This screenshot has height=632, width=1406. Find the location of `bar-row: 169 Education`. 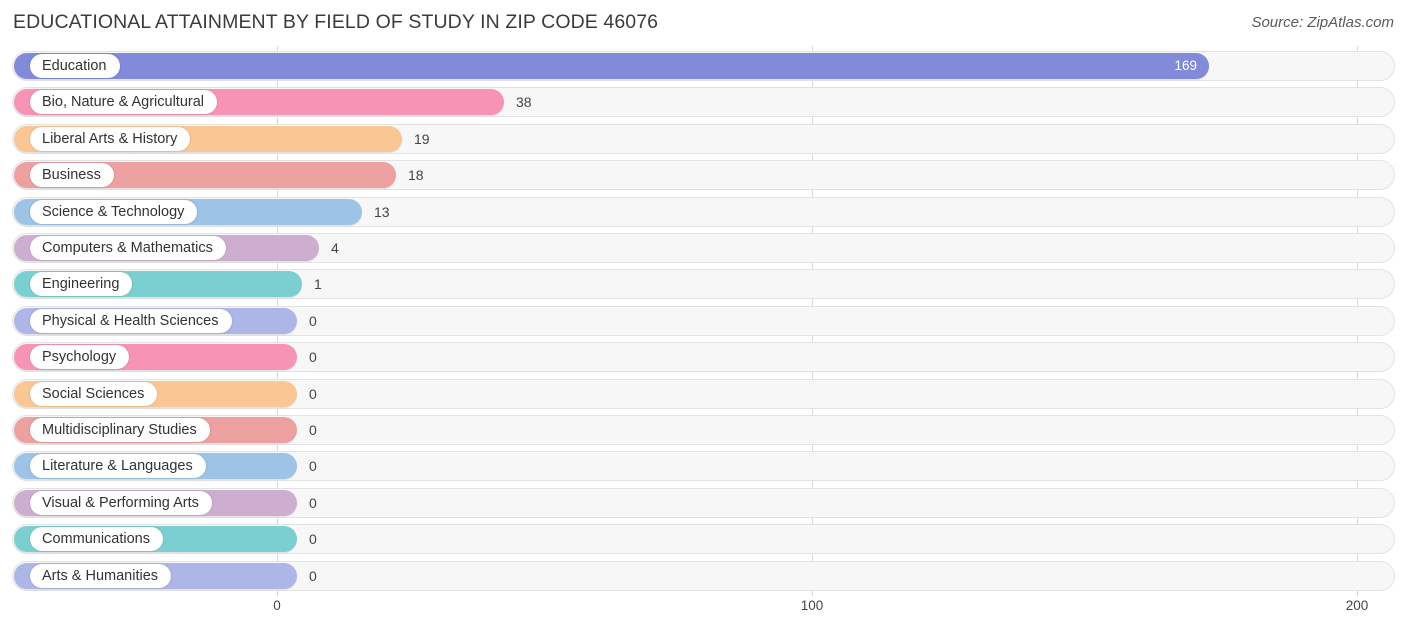

bar-row: 169 Education is located at coordinates (703, 66).